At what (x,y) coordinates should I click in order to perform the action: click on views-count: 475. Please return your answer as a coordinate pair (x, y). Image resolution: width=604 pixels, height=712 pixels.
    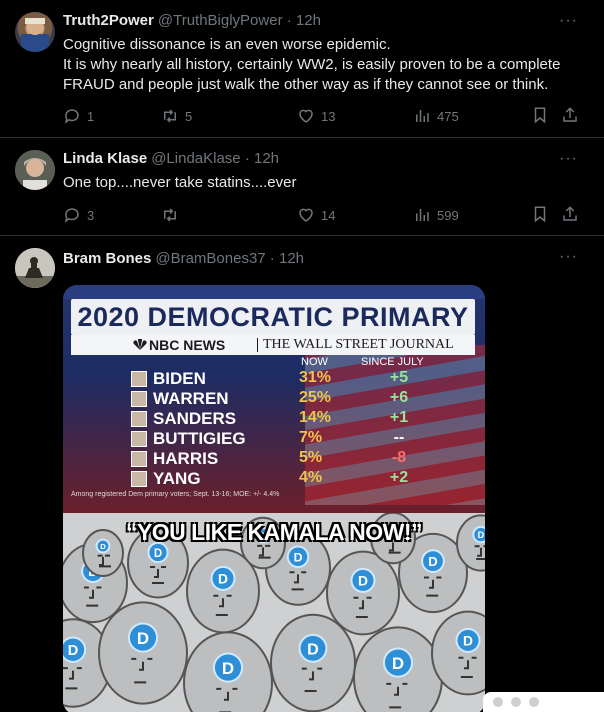
    Looking at the image, I should click on (448, 116).